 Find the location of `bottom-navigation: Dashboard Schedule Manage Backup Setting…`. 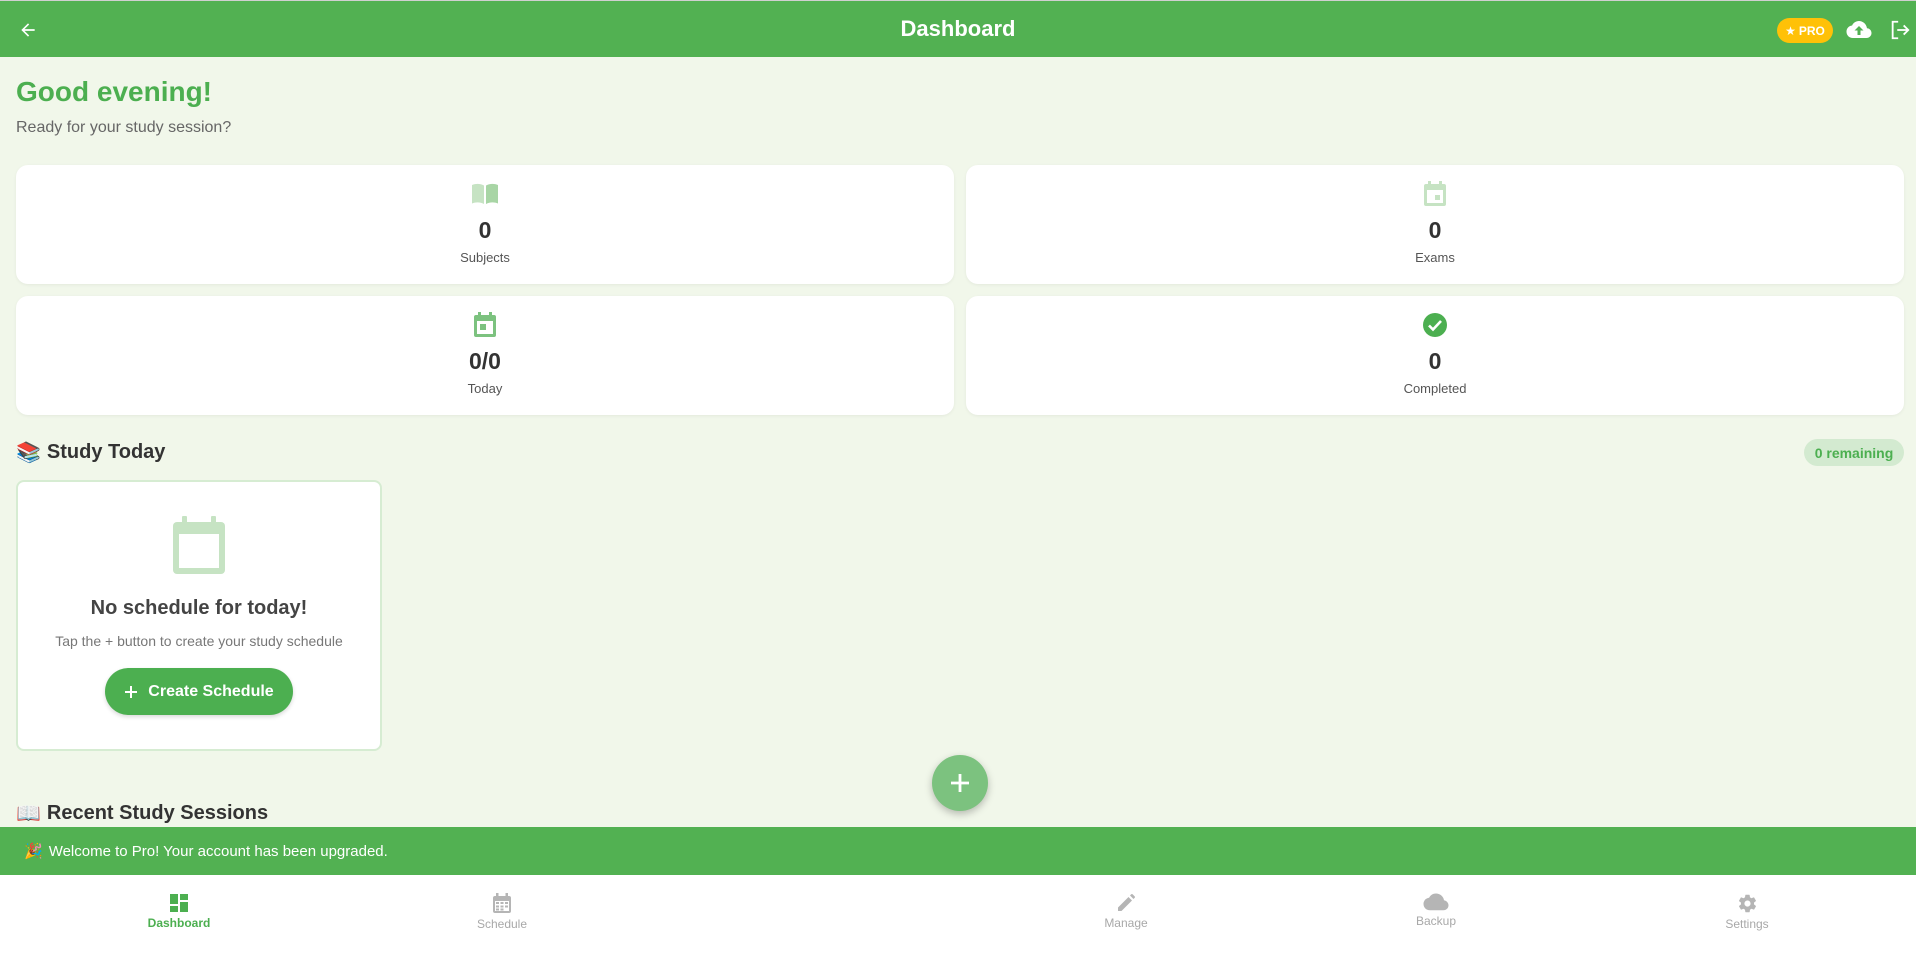

bottom-navigation: Dashboard Schedule Manage Backup Setting… is located at coordinates (958, 915).